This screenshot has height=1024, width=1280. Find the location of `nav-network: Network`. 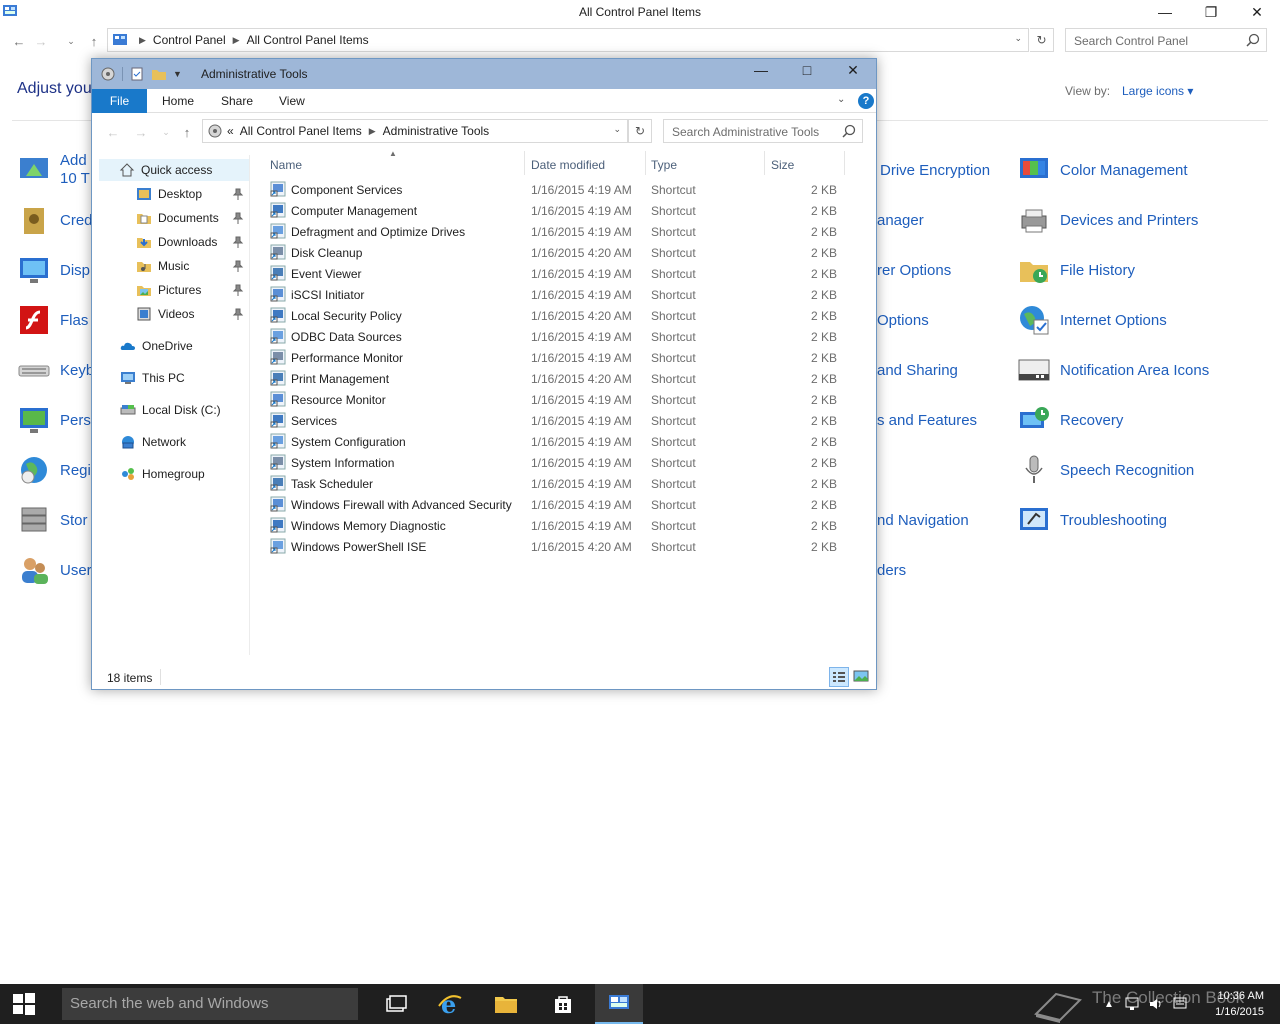

nav-network: Network is located at coordinates (153, 442).